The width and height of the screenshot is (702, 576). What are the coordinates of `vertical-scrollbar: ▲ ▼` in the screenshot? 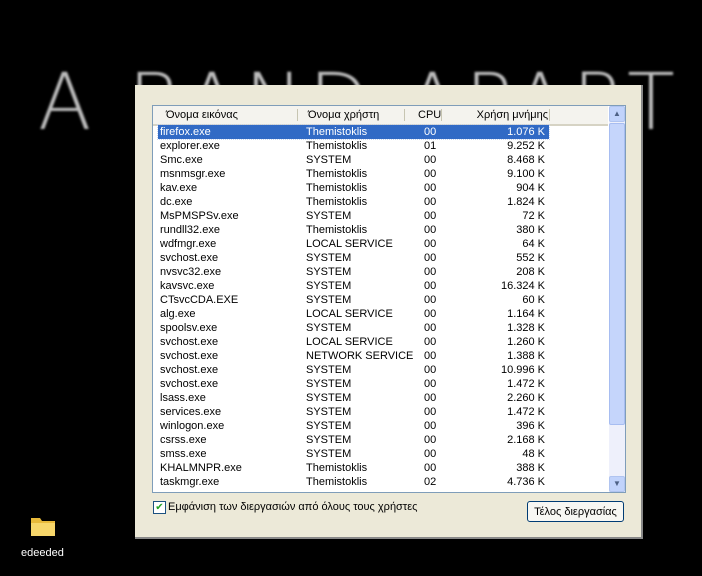 It's located at (617, 299).